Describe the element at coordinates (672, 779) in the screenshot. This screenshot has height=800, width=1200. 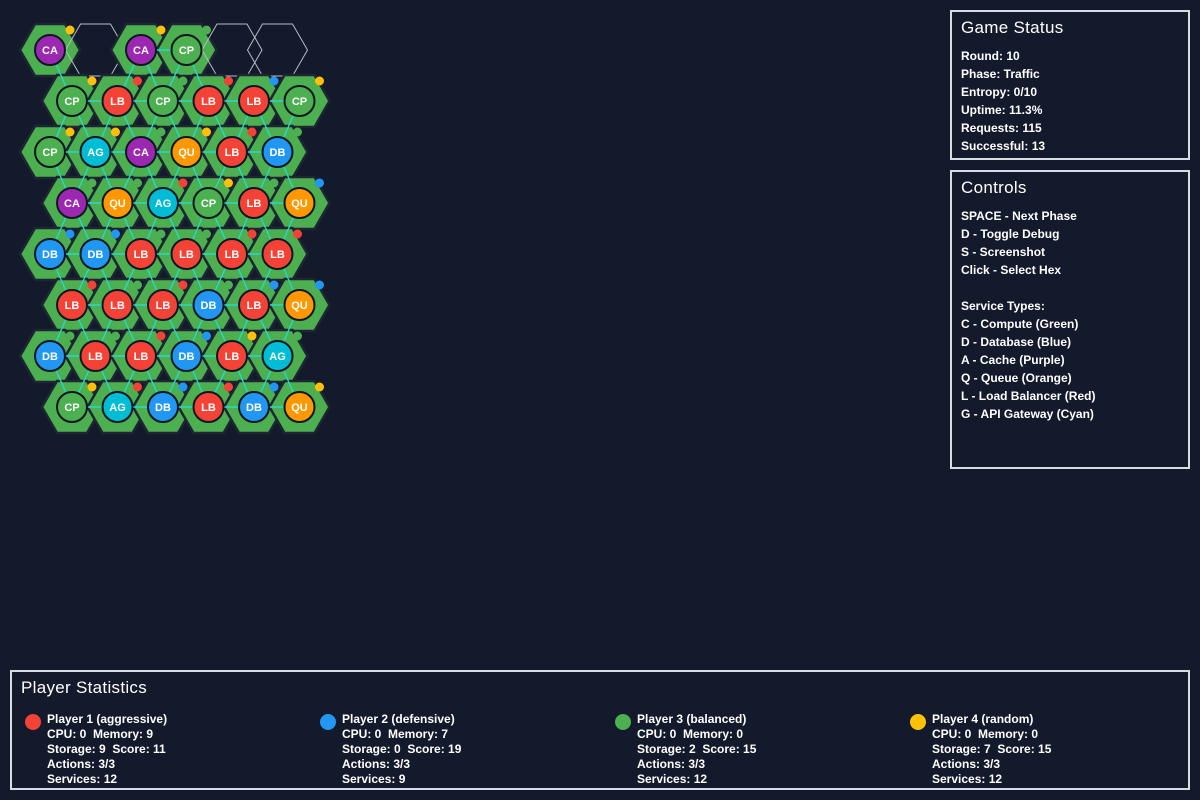
I see `player-3-services: Services: 12` at that location.